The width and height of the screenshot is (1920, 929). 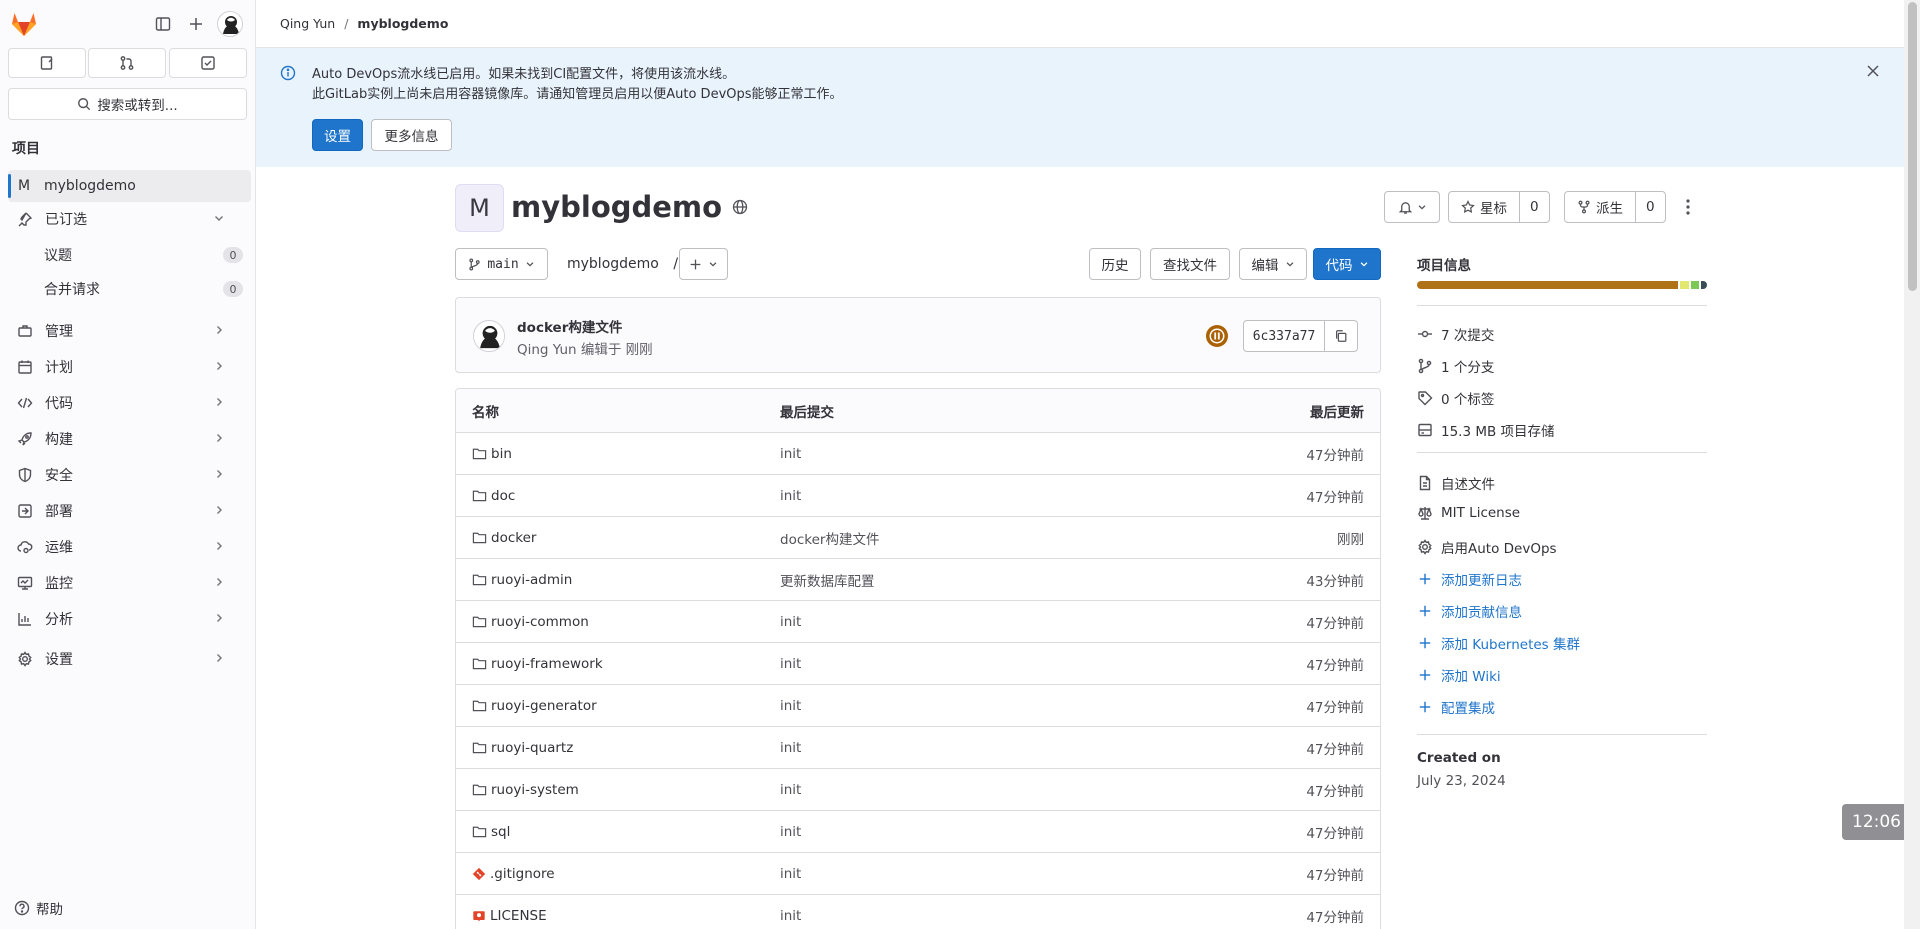 What do you see at coordinates (1217, 336) in the screenshot?
I see `pipeline-status-icon` at bounding box center [1217, 336].